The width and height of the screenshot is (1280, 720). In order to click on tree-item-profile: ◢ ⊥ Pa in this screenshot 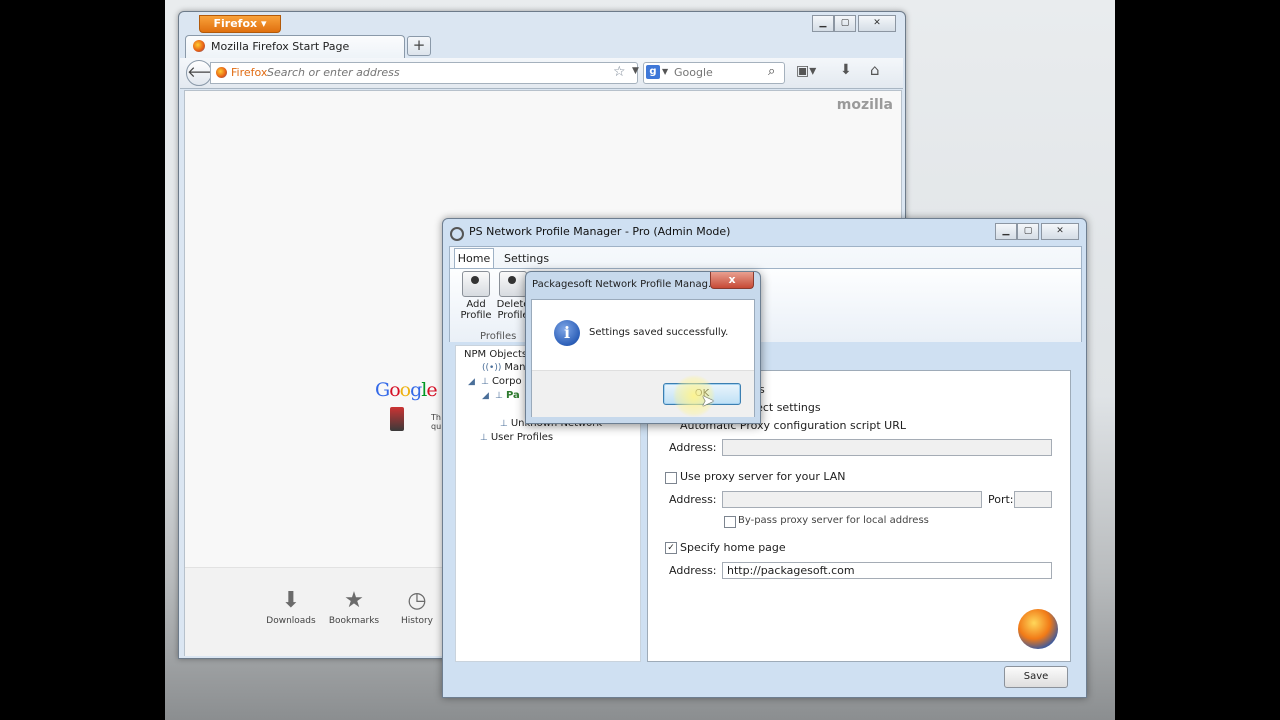, I will do `click(501, 395)`.